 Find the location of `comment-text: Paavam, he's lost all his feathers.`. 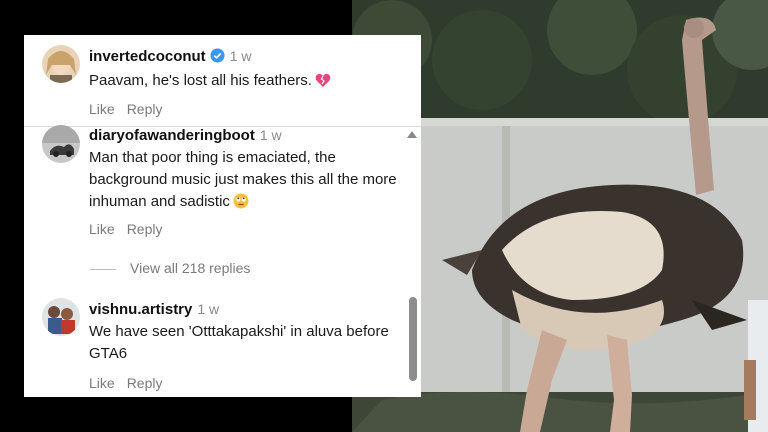

comment-text: Paavam, he's lost all his feathers. is located at coordinates (200, 80).